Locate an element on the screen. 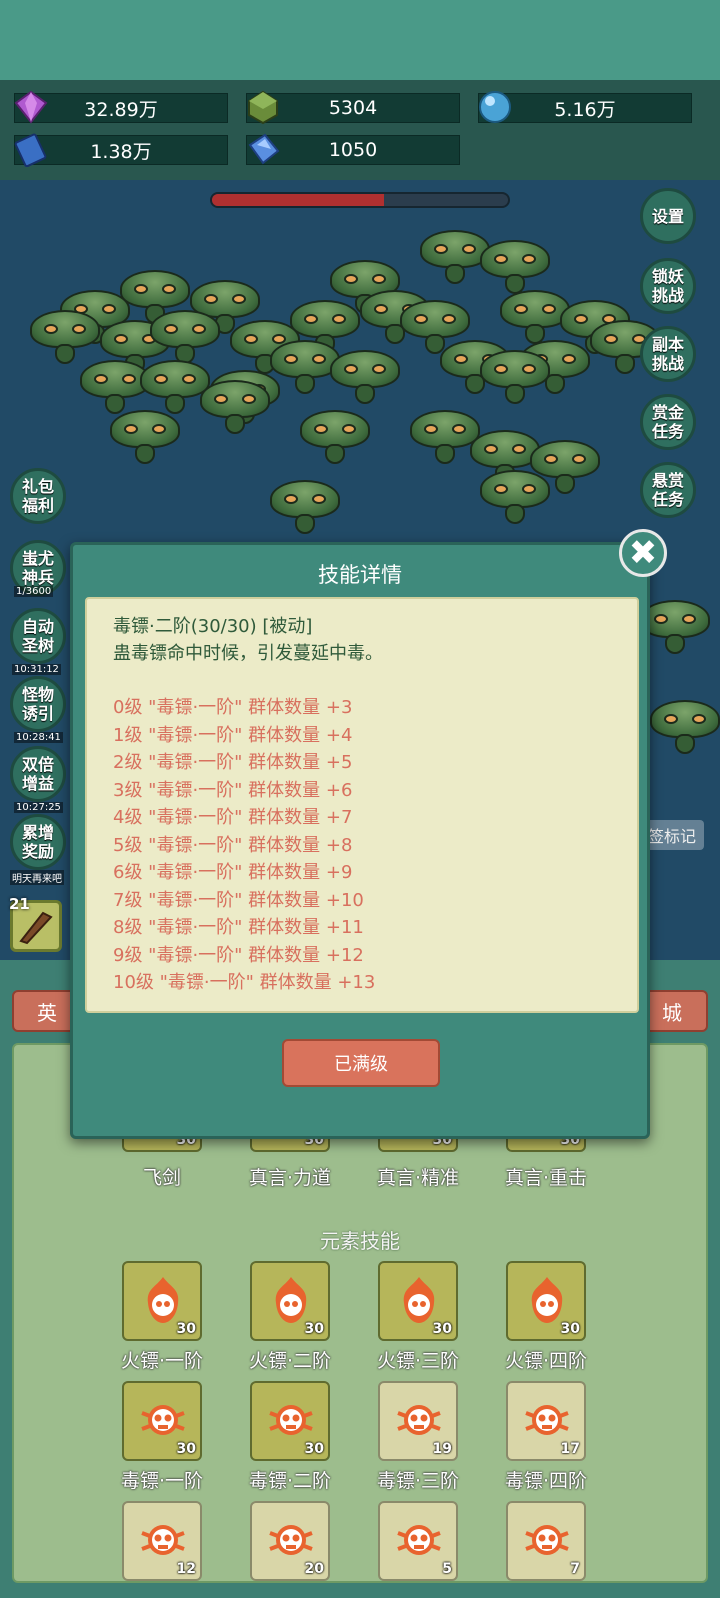 The image size is (720, 1598). level-bonus-row: 6级 "毒镖·一阶" 群体数量 +9 is located at coordinates (233, 872).